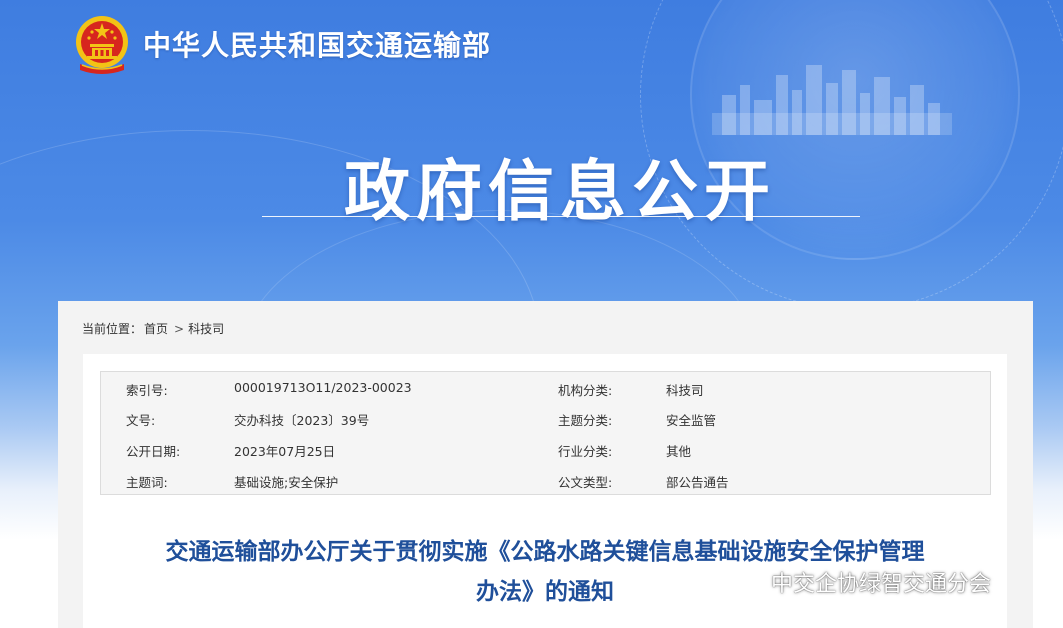 The height and width of the screenshot is (628, 1063). What do you see at coordinates (585, 390) in the screenshot?
I see `metadata-key: 机构分类:` at bounding box center [585, 390].